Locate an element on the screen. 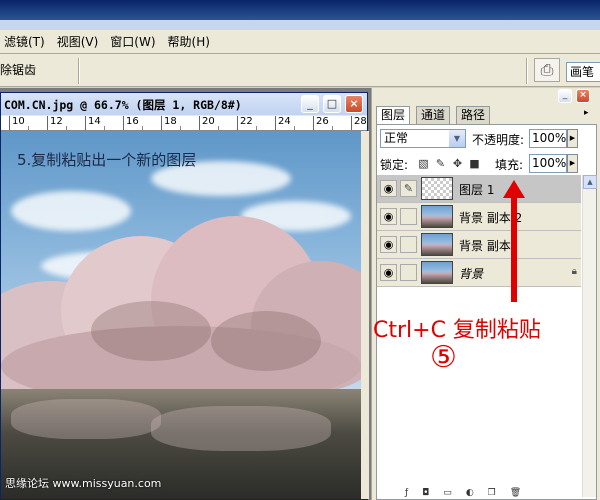 This screenshot has width=600, height=500. watermark: 思缘论坛 www.missyuan.com is located at coordinates (83, 483).